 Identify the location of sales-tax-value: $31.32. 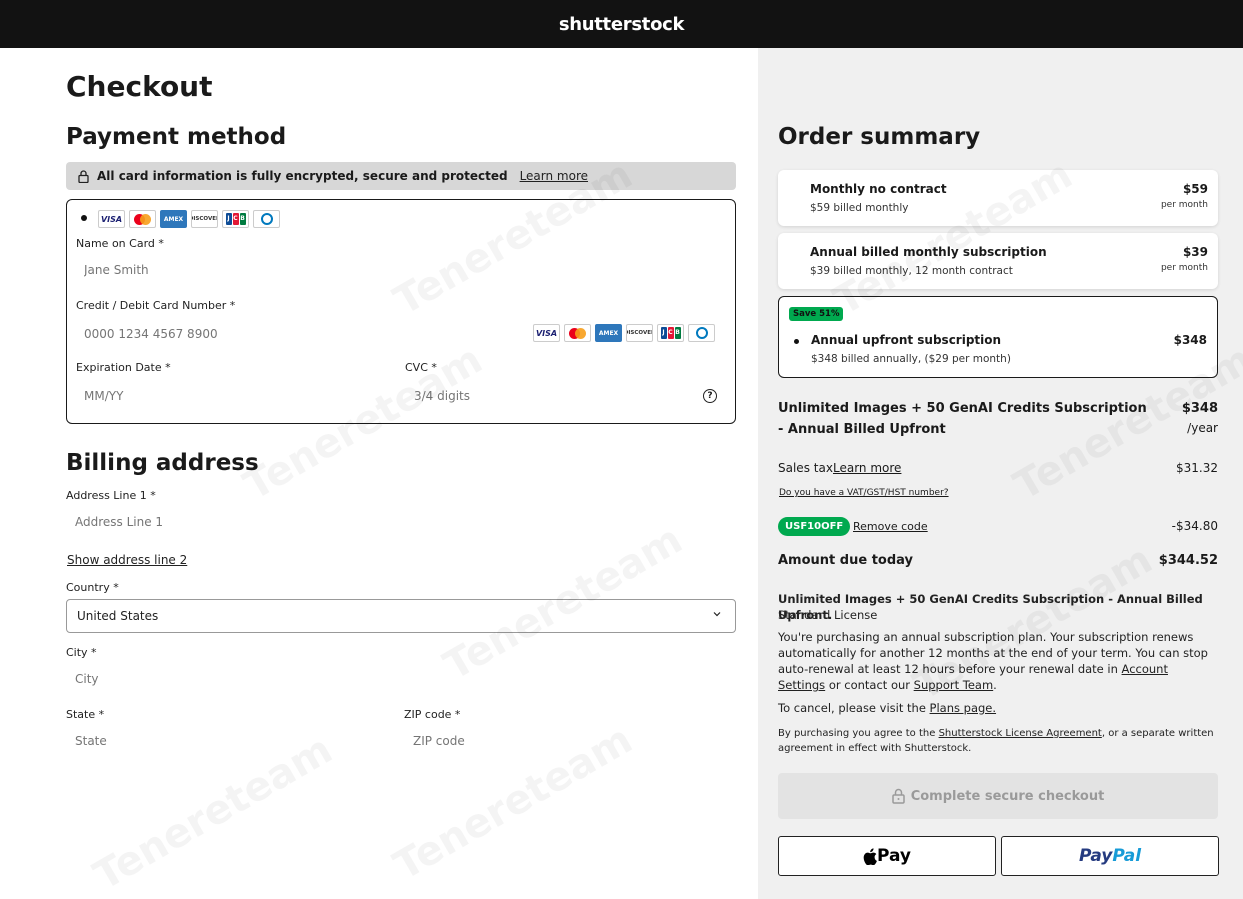
(1197, 468).